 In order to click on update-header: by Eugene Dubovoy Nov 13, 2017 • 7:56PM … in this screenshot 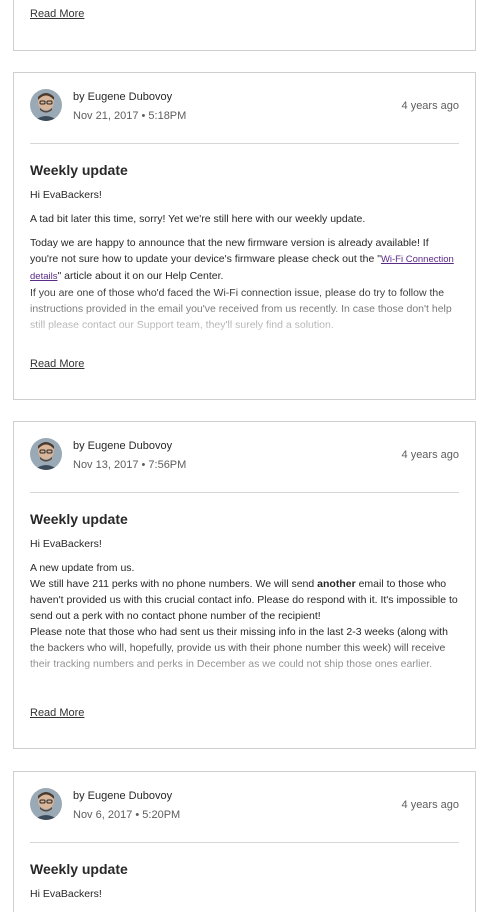, I will do `click(244, 457)`.